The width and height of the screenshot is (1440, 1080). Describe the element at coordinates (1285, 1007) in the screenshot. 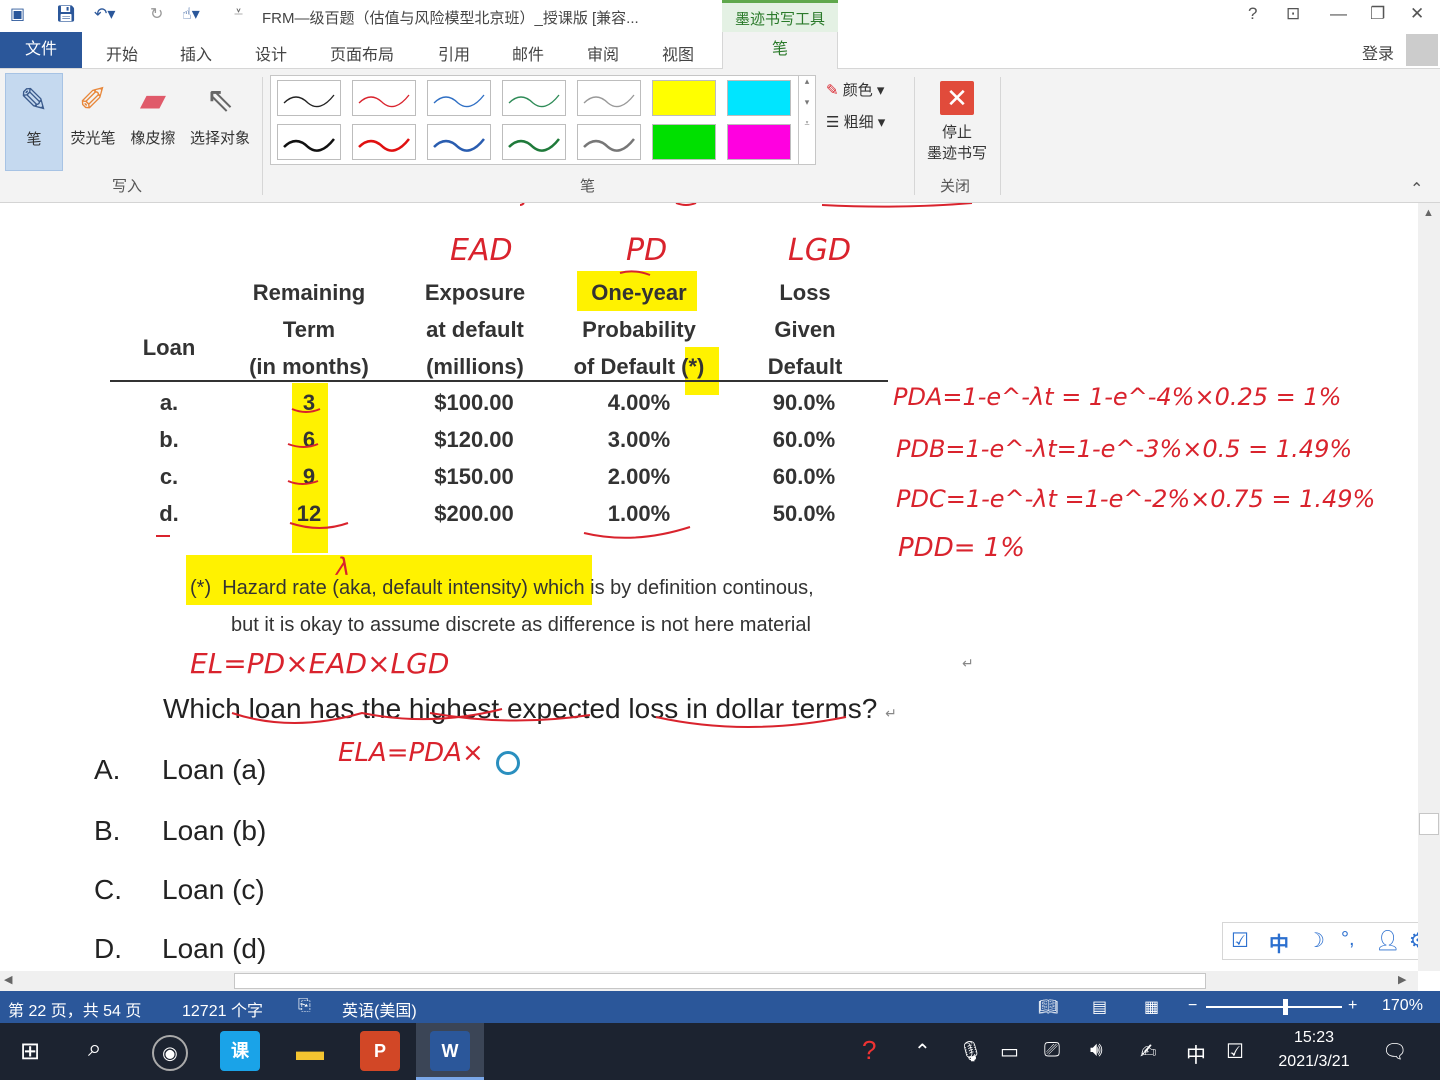

I see `zoom-slider-thumb` at that location.